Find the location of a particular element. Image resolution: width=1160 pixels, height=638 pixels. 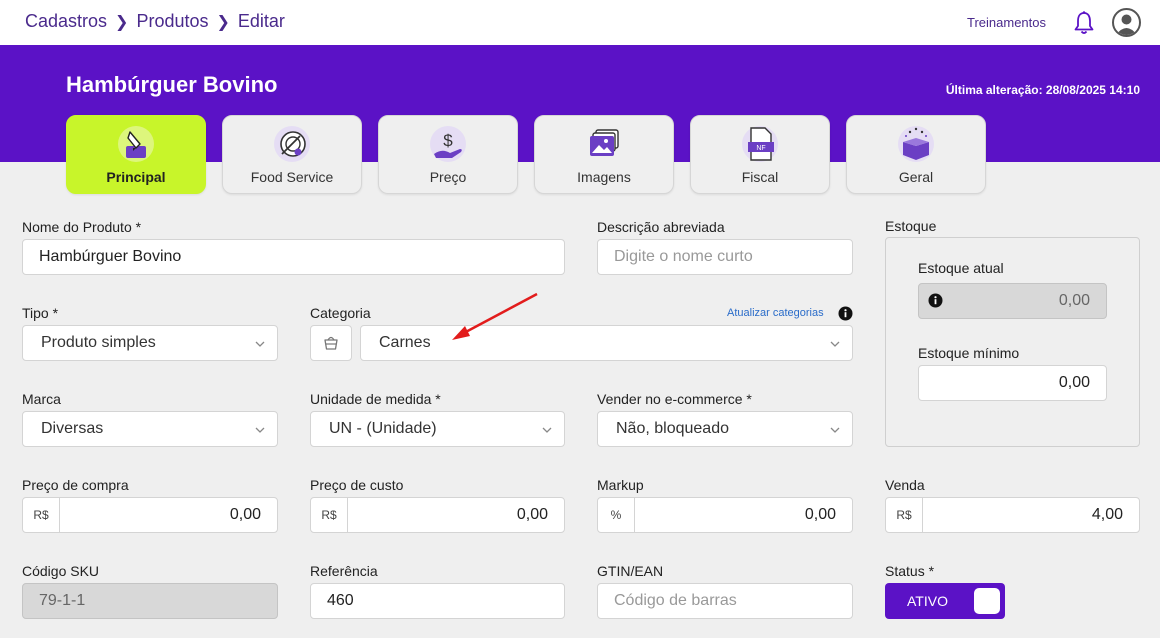

status-label: Status * is located at coordinates (910, 571).